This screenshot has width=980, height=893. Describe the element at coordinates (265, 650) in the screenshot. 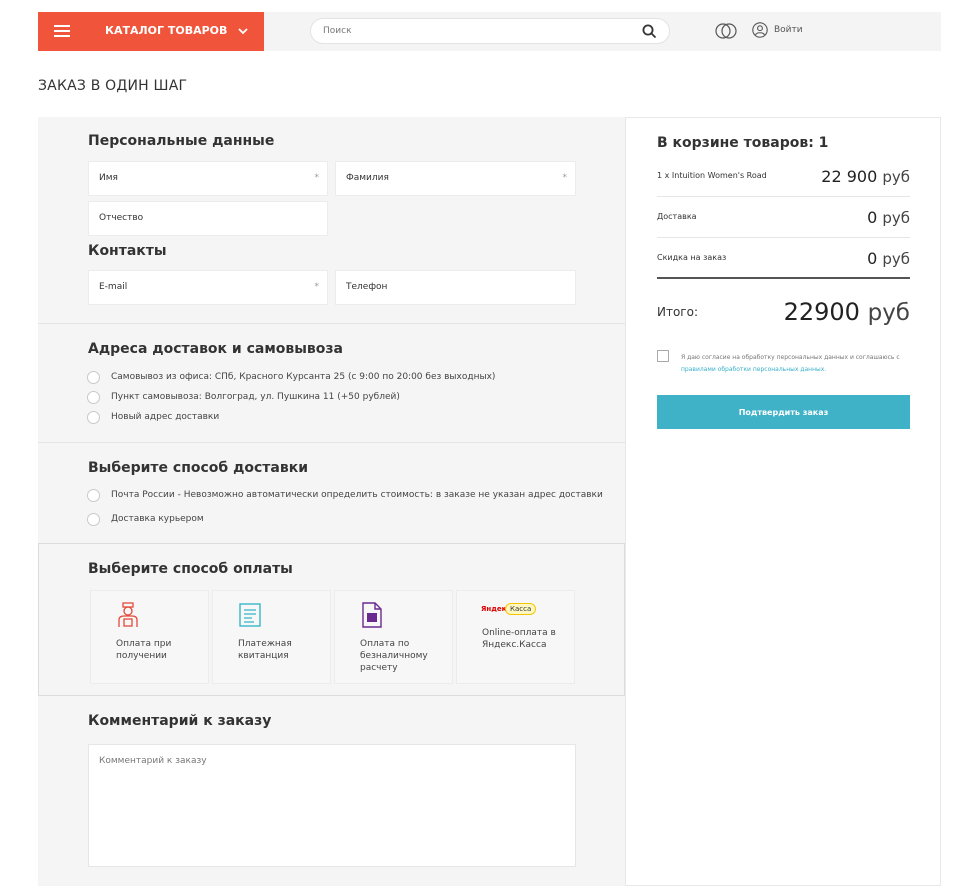

I see `payment-option-label: Платежная квитанция` at that location.